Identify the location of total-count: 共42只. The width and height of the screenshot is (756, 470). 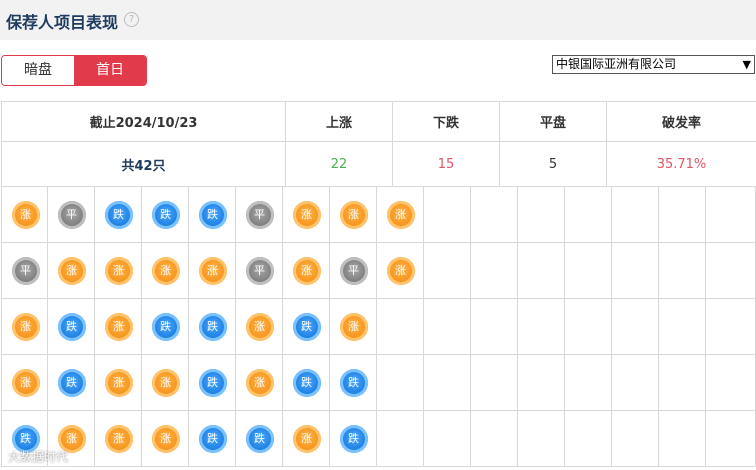
(143, 164).